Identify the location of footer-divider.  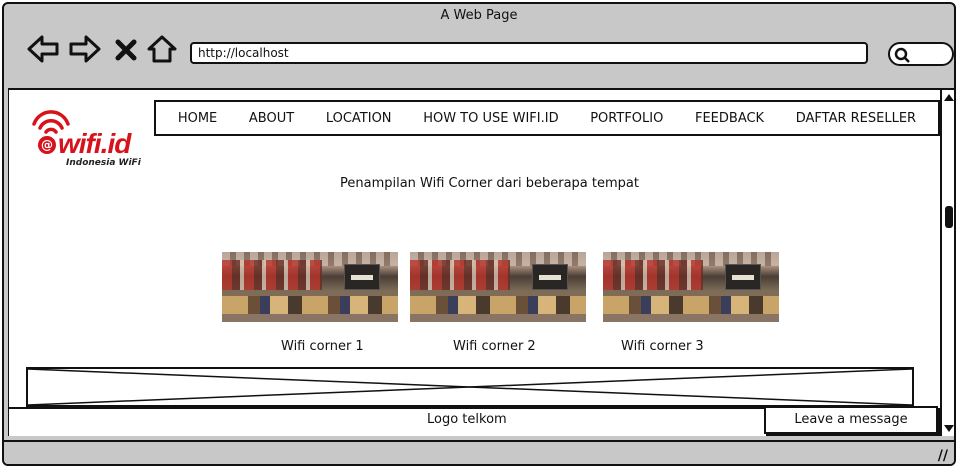
(386, 408).